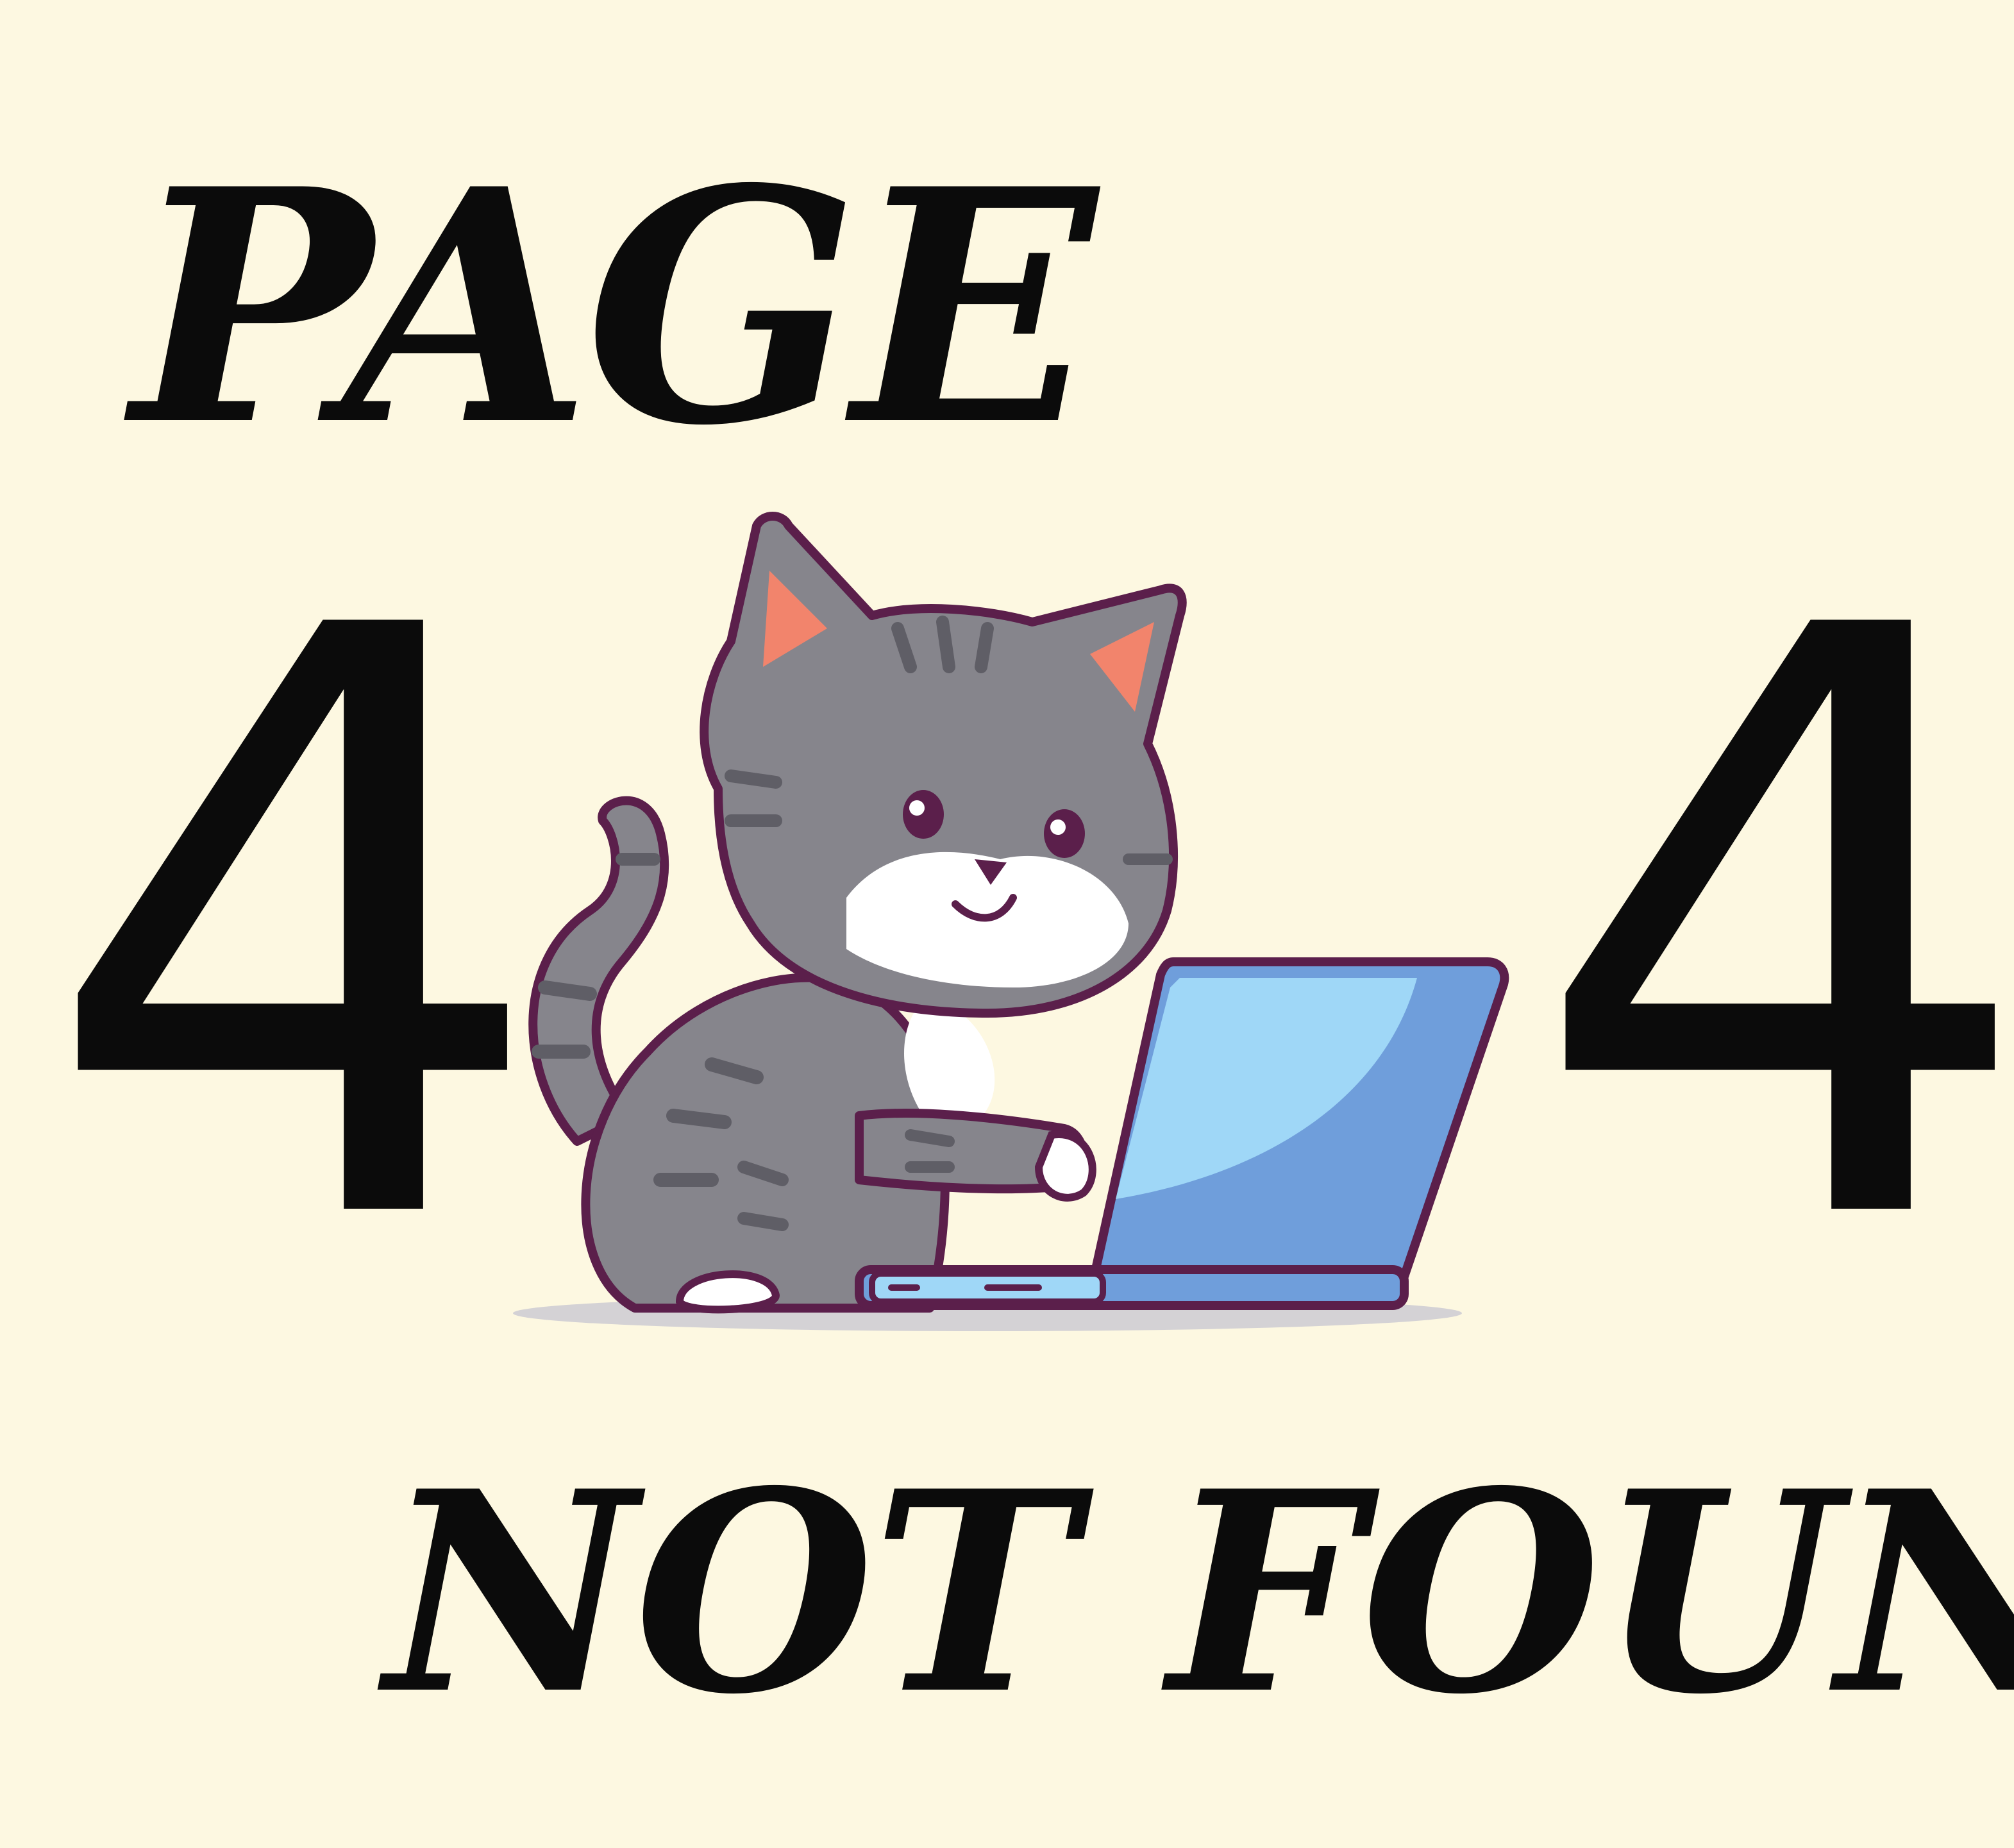 The image size is (2014, 1848). I want to click on page-heading: PAGE, so click(614, 307).